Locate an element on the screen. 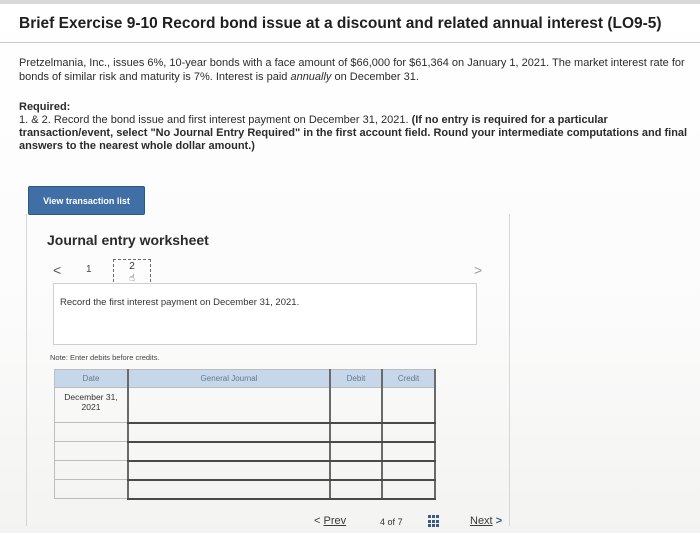  required-heading: Required: is located at coordinates (45, 107).